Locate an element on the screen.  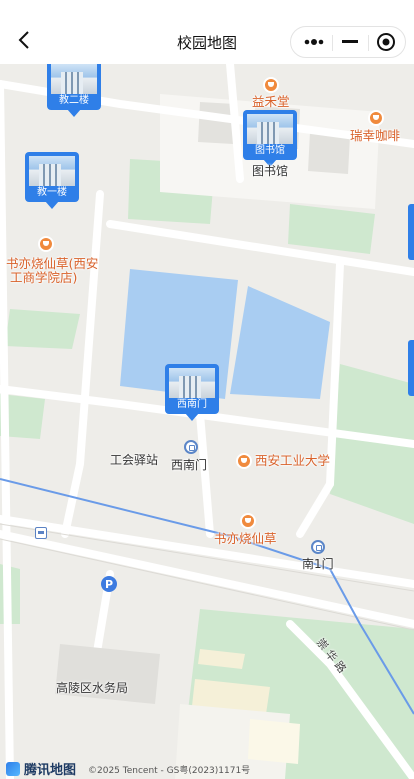
marker-jiaoyi: 教一楼 is located at coordinates (52, 180).